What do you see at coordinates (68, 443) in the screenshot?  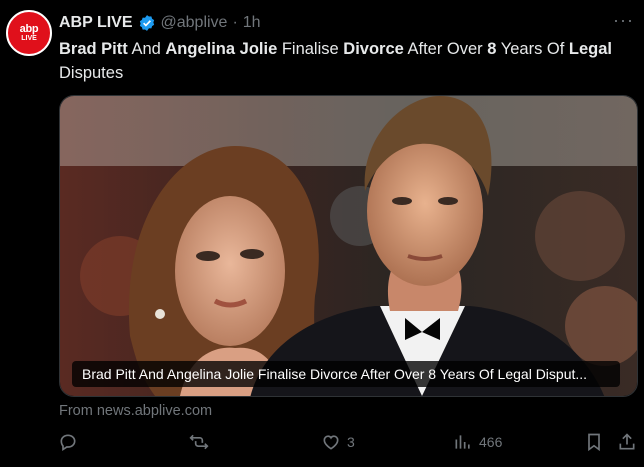 I see `reply-icon` at bounding box center [68, 443].